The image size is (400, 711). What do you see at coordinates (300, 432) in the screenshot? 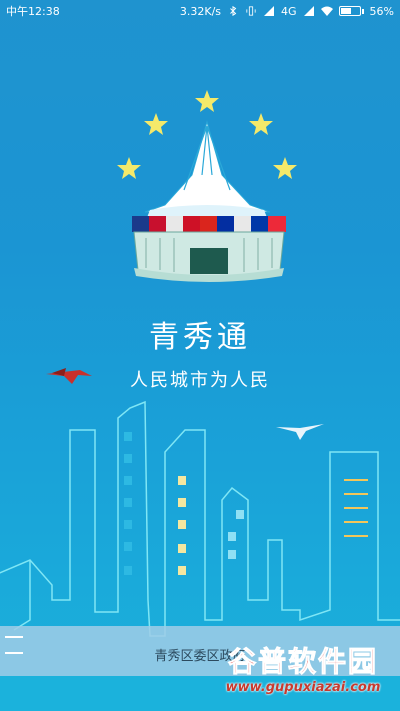
I see `bird-right-icon` at bounding box center [300, 432].